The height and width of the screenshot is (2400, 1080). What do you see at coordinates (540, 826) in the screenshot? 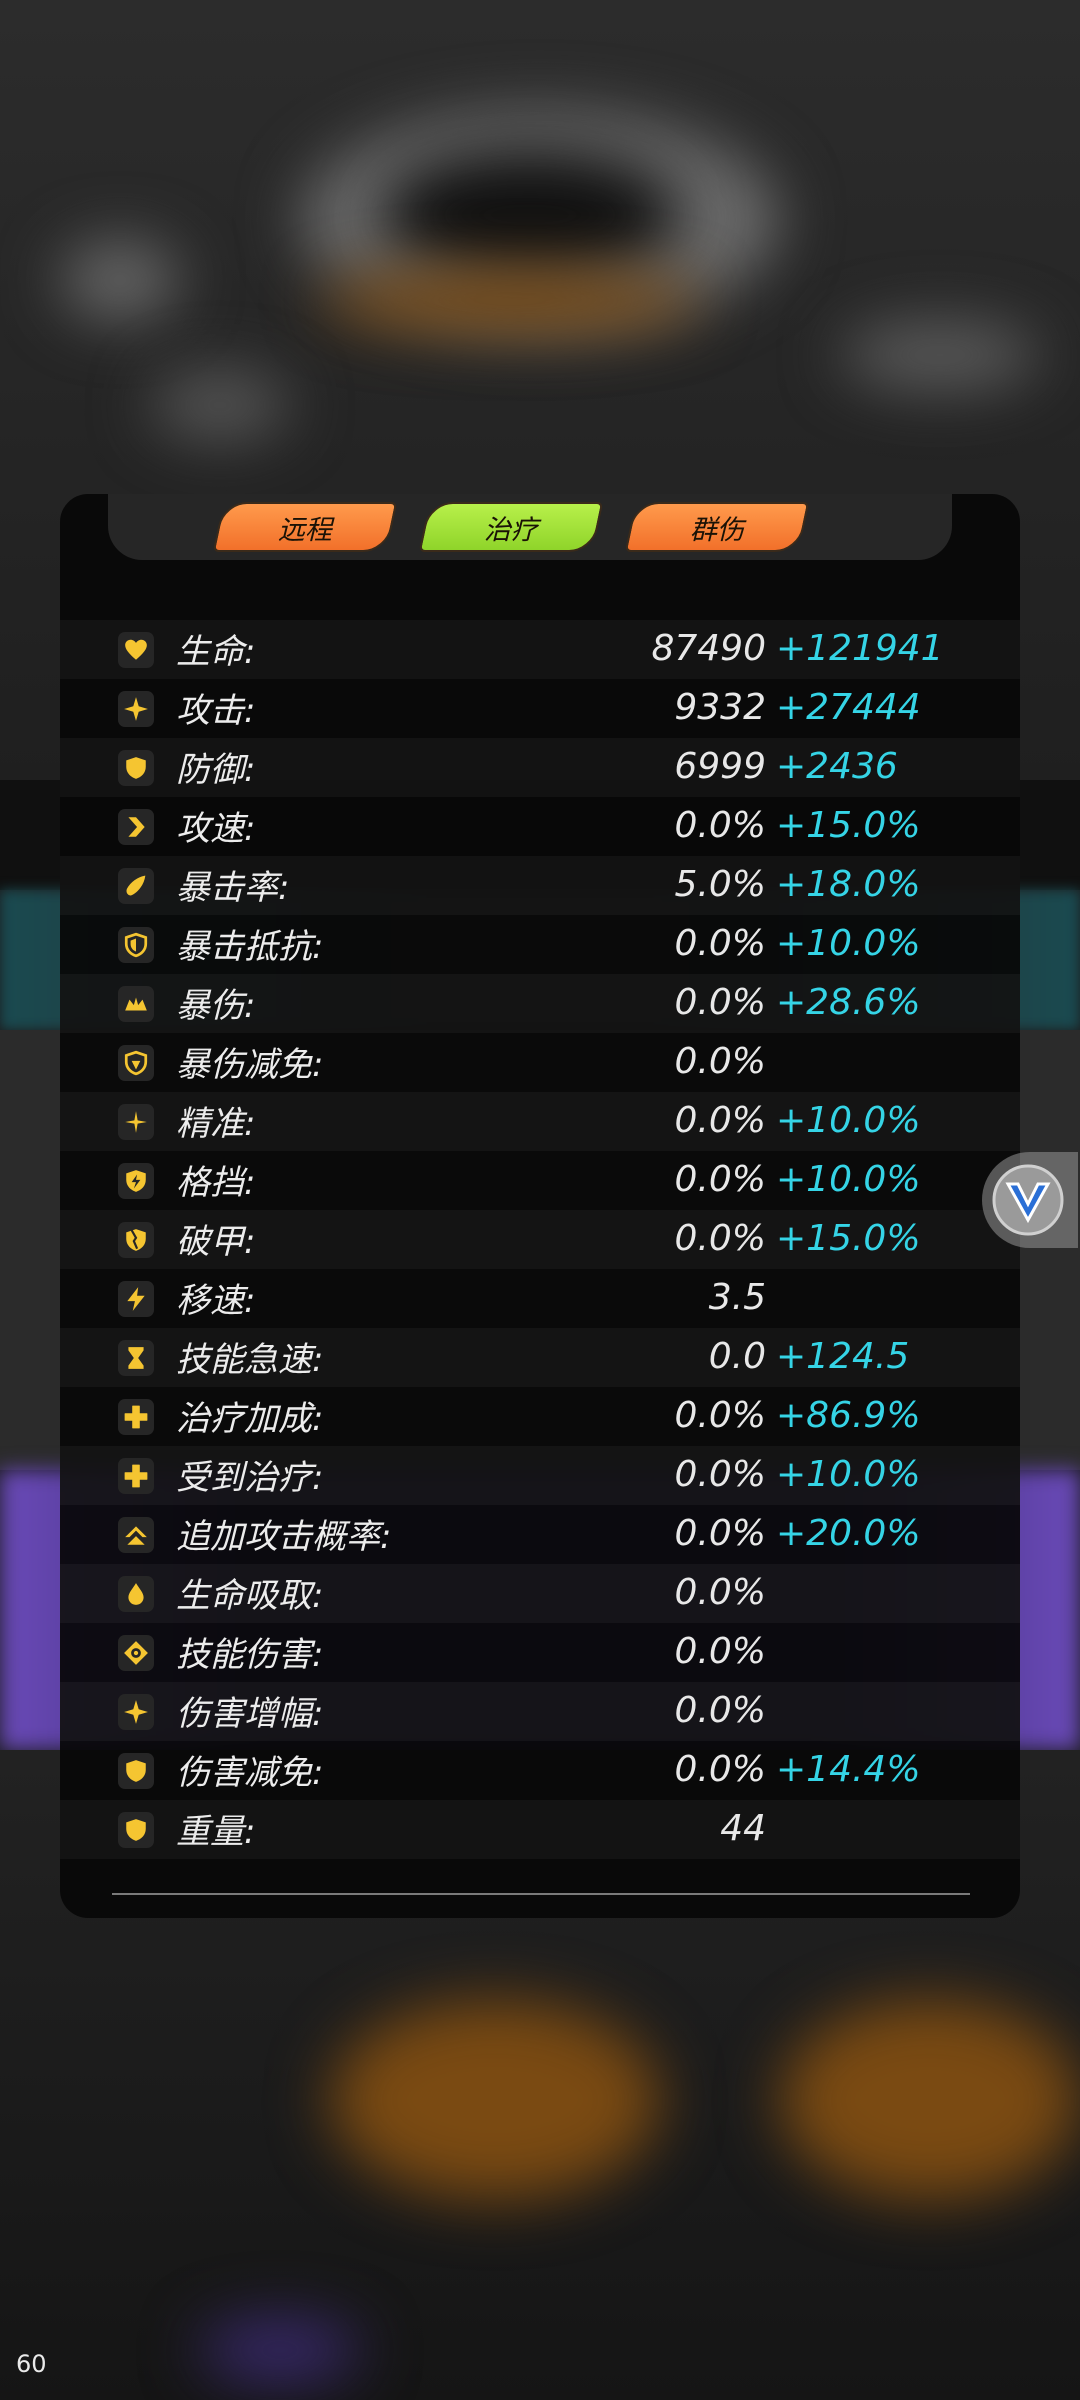
I see `stat-row: 攻速: 0.0% +15.0%` at bounding box center [540, 826].